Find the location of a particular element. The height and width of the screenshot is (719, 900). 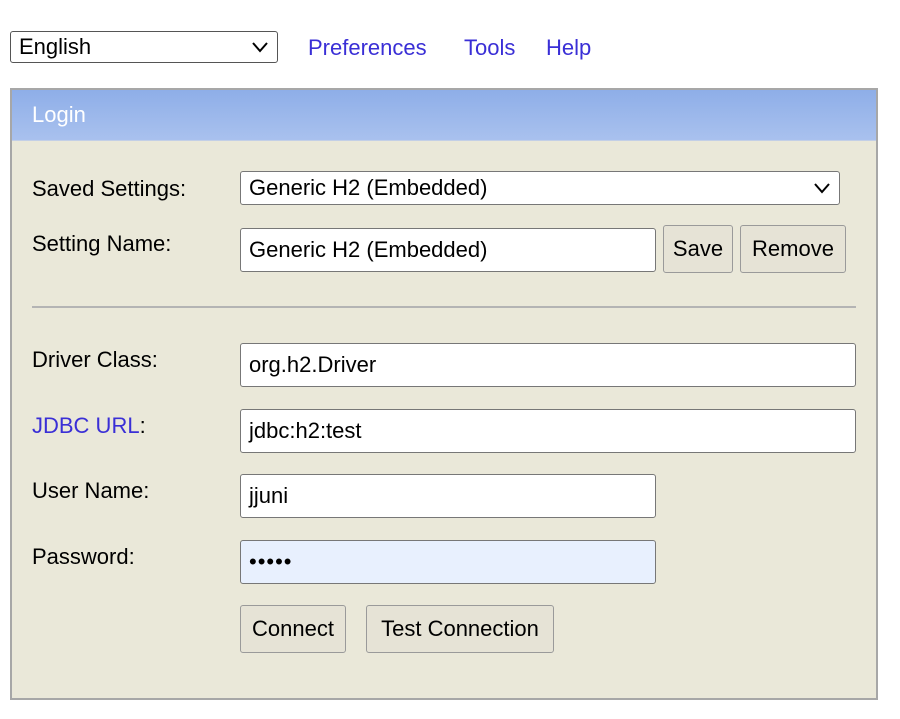

save-button: Save is located at coordinates (698, 249).